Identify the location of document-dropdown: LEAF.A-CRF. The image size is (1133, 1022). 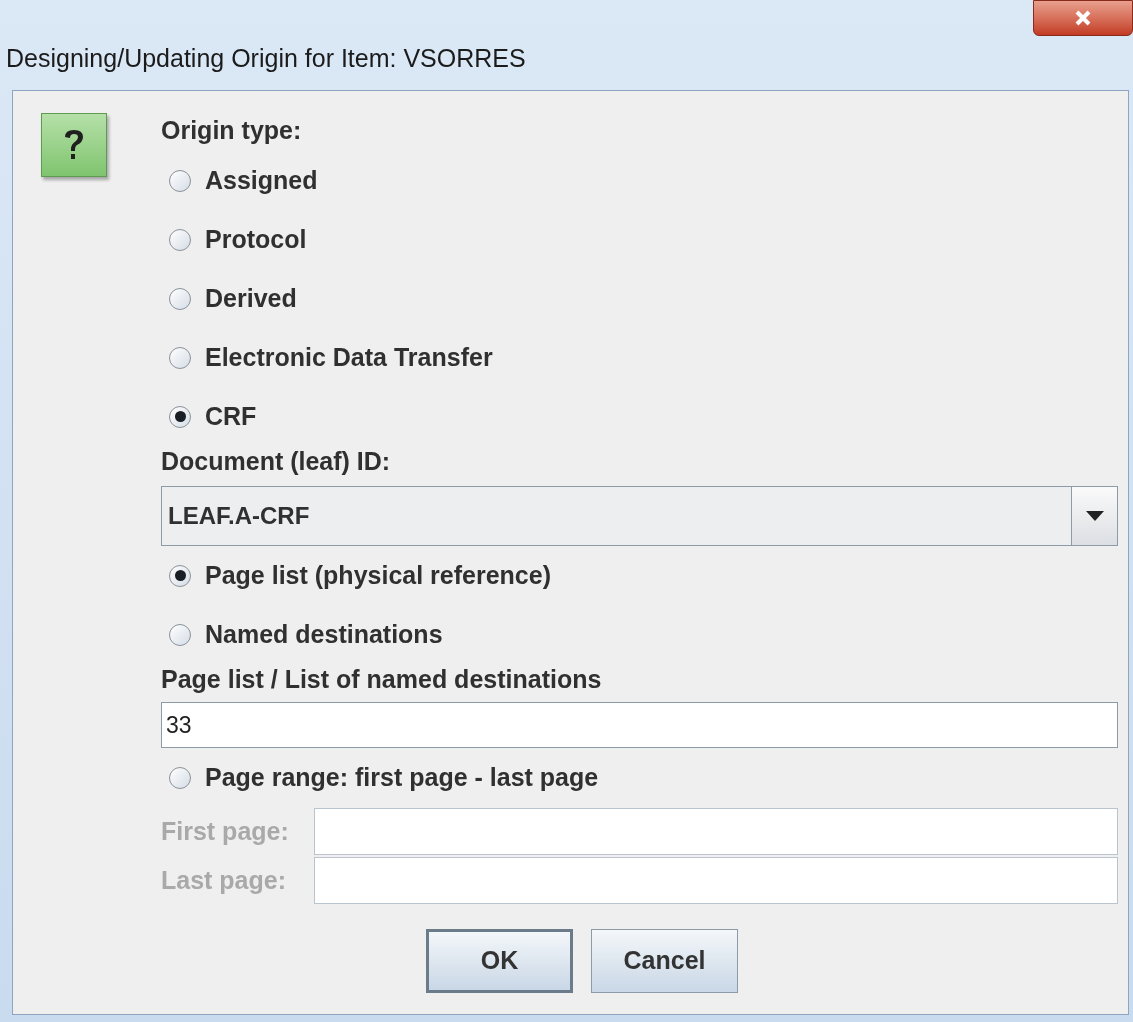
(639, 516).